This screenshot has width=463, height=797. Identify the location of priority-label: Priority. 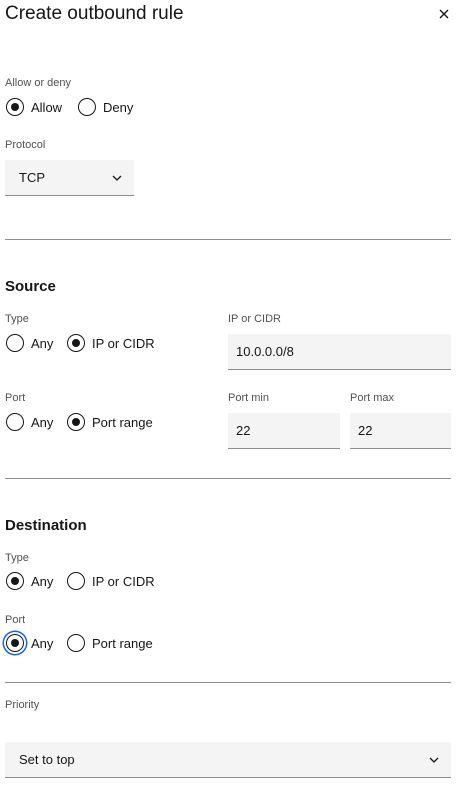
(22, 705).